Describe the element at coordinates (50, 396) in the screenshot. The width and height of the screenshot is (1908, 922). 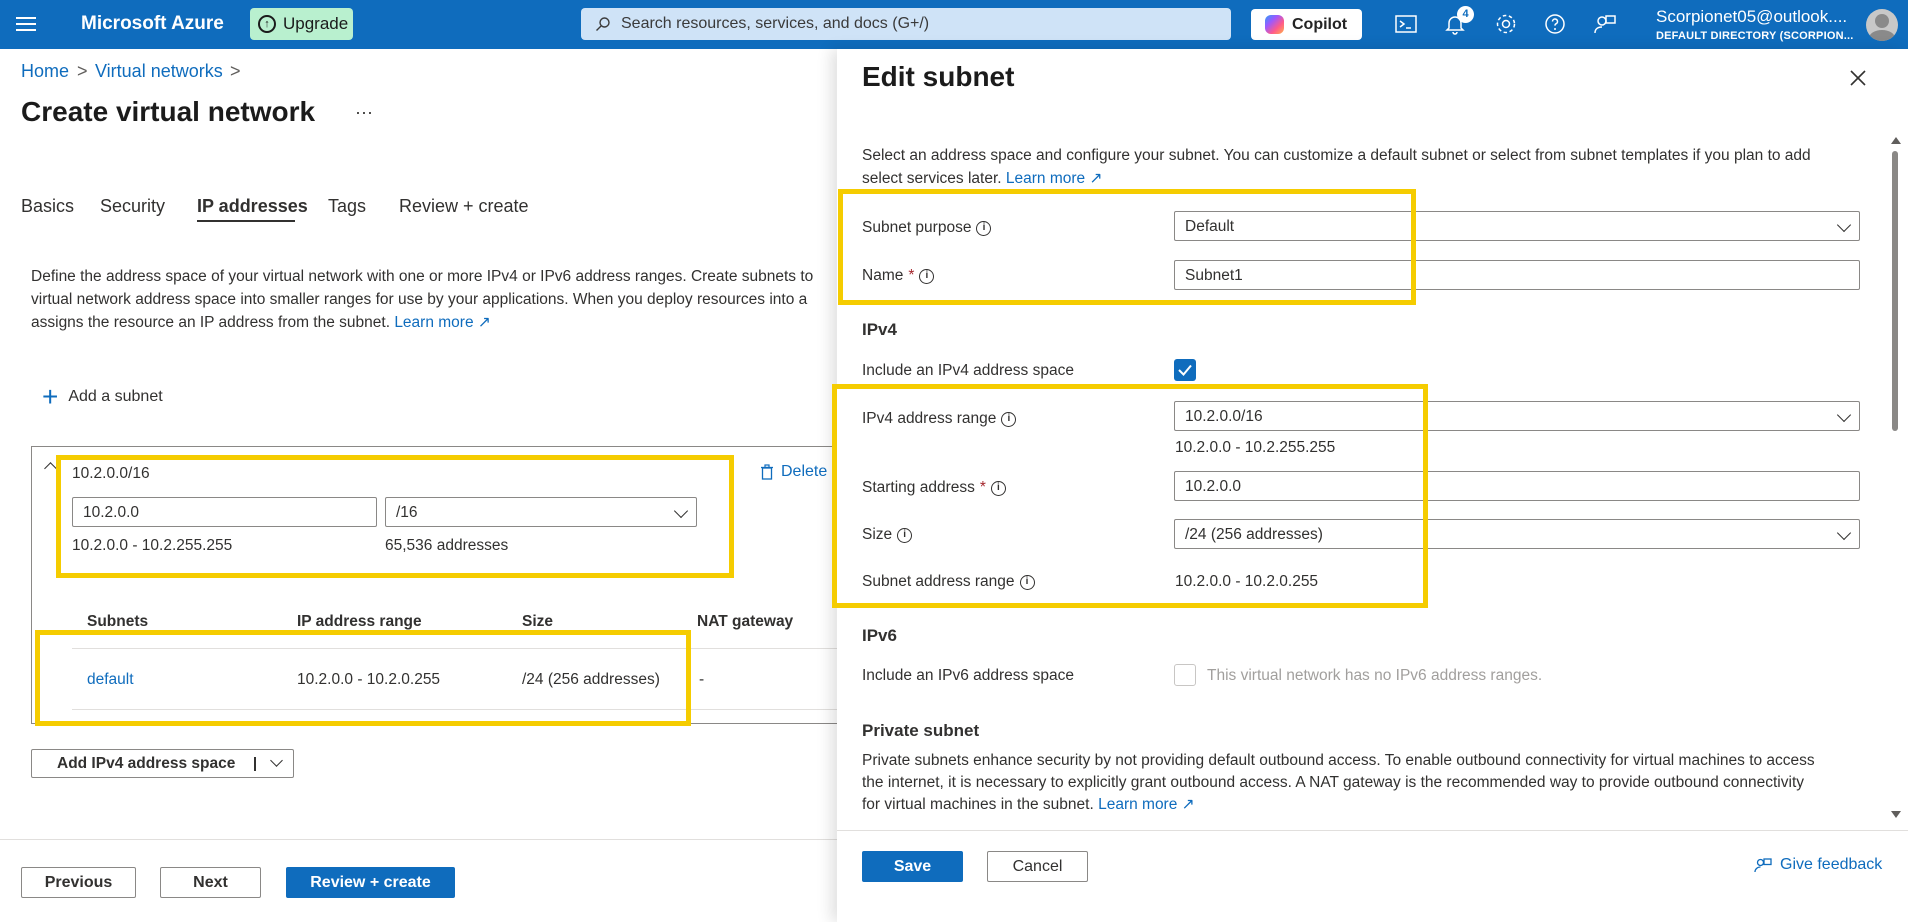
I see `plus-icon: +` at that location.